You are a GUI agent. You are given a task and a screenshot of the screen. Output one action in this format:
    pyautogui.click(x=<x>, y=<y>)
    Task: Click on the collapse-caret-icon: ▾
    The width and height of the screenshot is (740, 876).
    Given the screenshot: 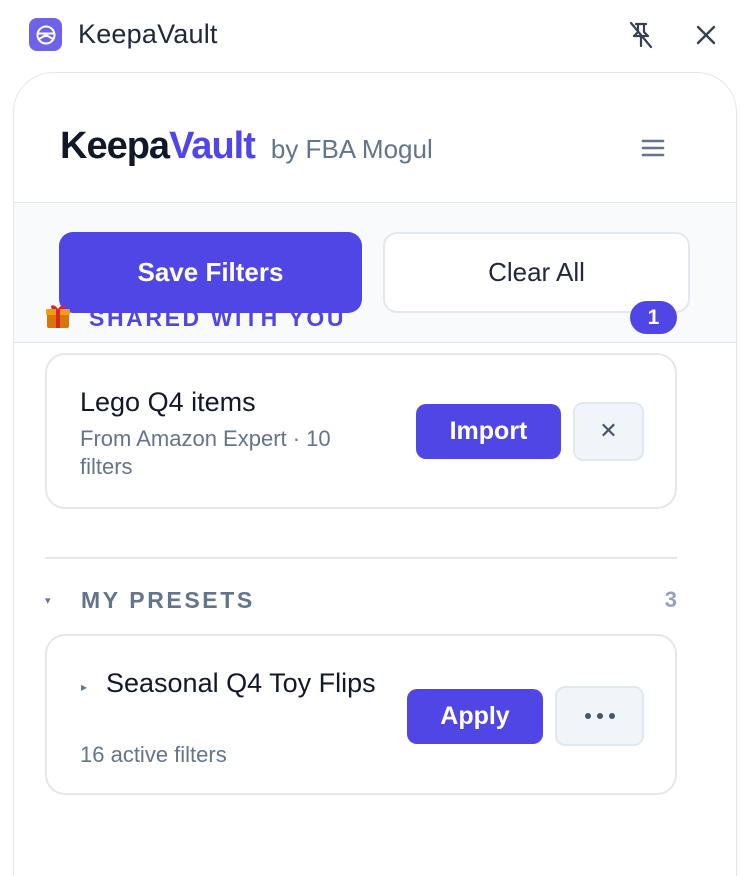 What is the action you would take?
    pyautogui.click(x=48, y=600)
    